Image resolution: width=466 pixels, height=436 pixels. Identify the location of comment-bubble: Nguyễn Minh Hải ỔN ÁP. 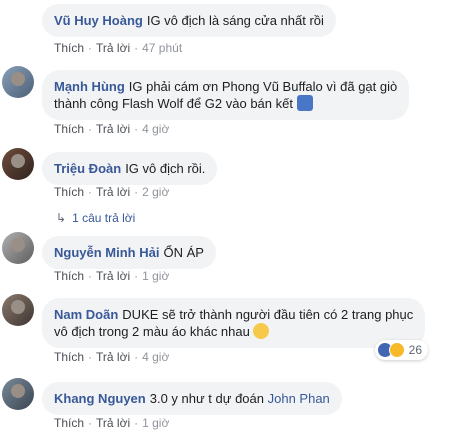
(129, 252).